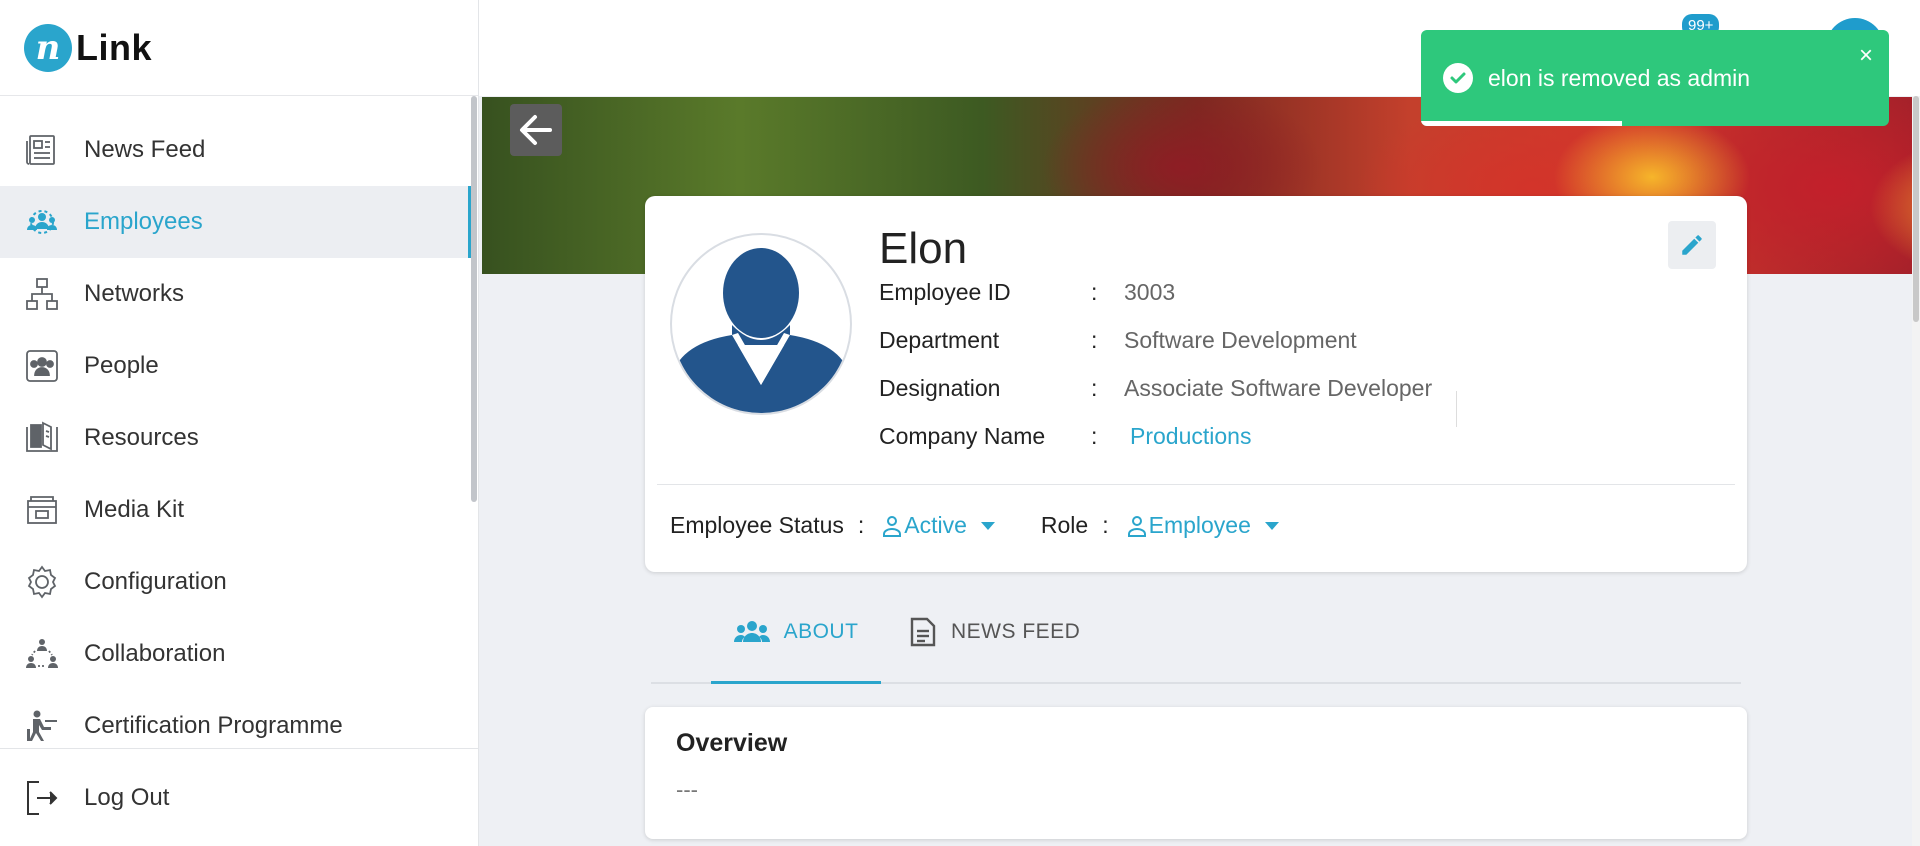 This screenshot has width=1920, height=846. I want to click on department-row: Department : Software Development, so click(1118, 340).